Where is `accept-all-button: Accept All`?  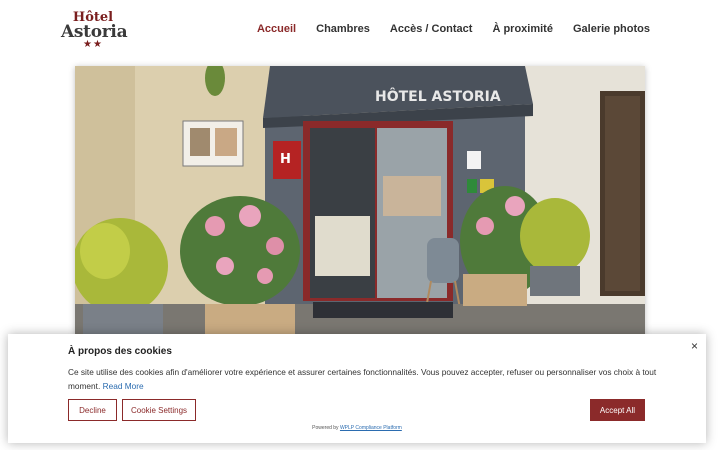
accept-all-button: Accept All is located at coordinates (617, 410).